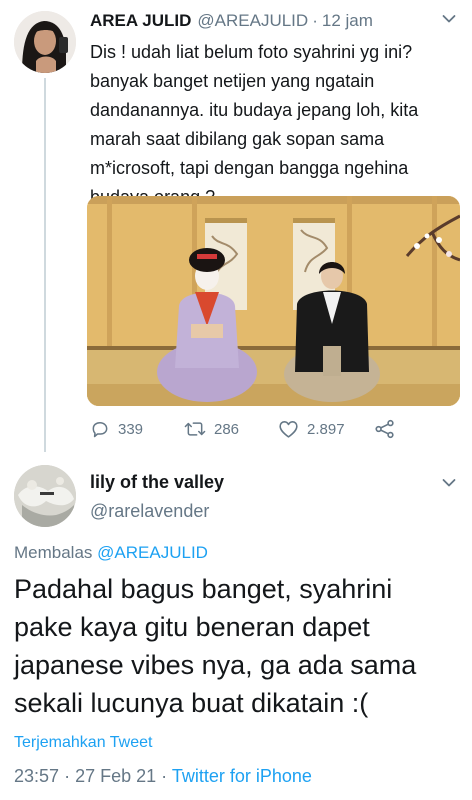 Image resolution: width=472 pixels, height=800 pixels. Describe the element at coordinates (227, 429) in the screenshot. I see `retweet-count: 286` at that location.